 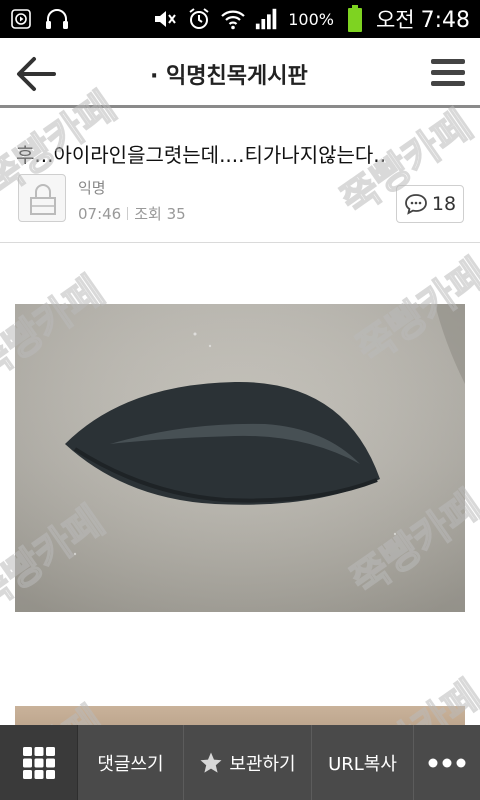 I want to click on more-options-button, so click(x=447, y=762).